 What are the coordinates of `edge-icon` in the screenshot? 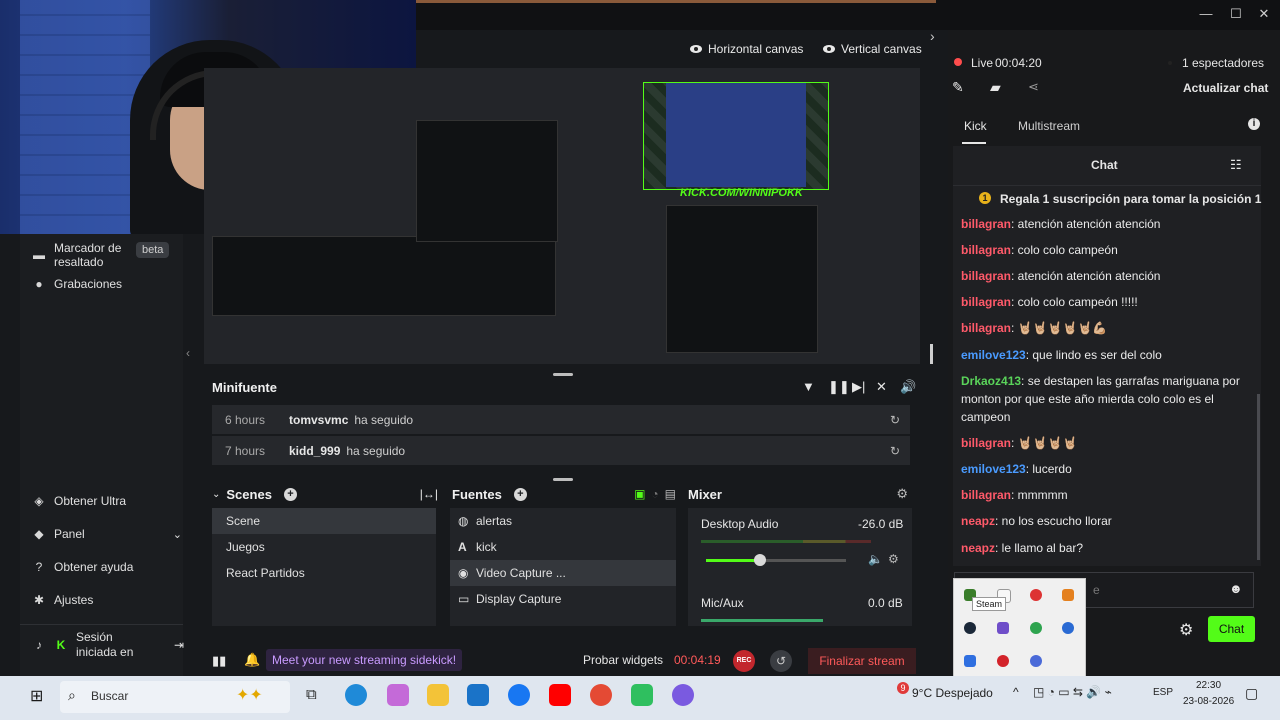 It's located at (356, 695).